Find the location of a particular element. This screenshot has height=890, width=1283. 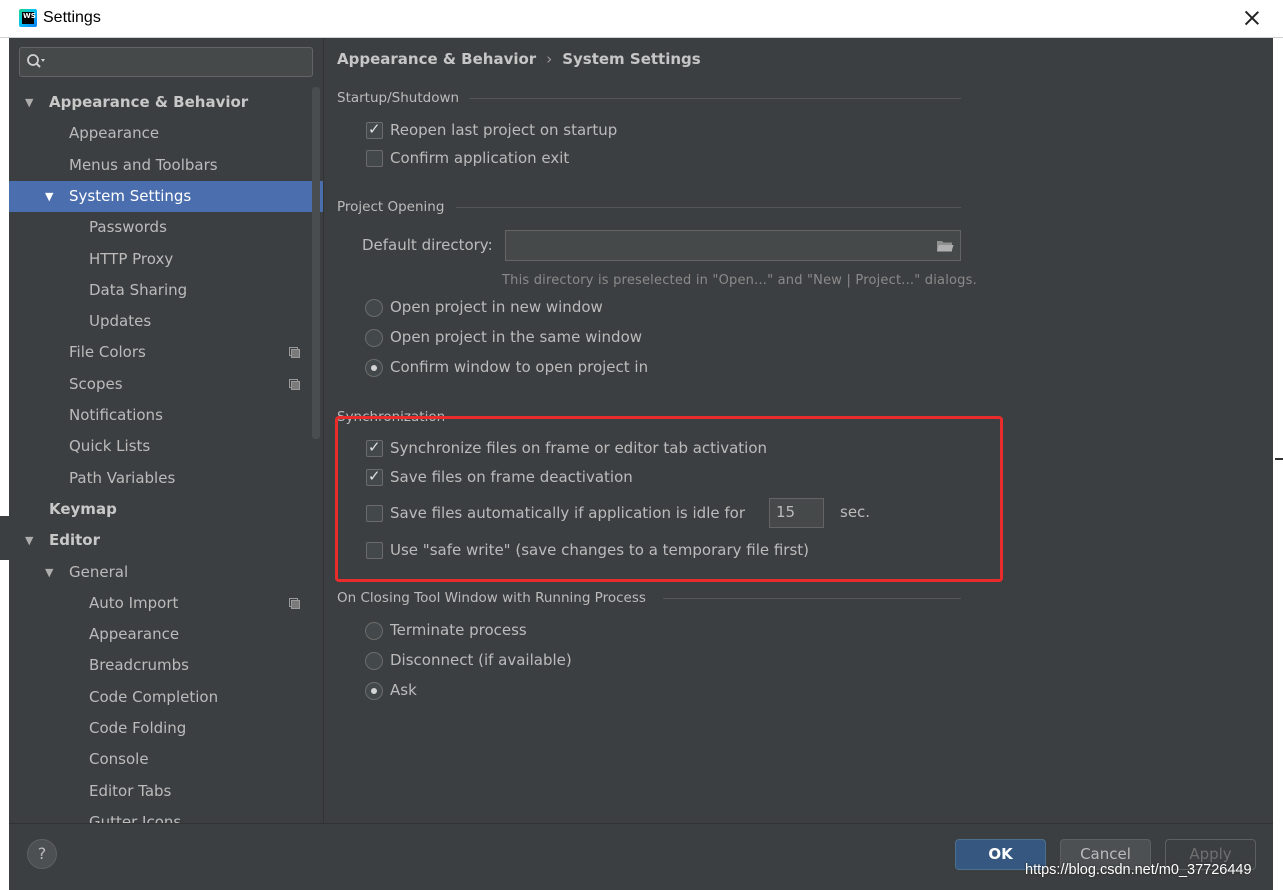

sidebar-item-menus-and-toolbars: Menus and Toolbars is located at coordinates (166, 165).